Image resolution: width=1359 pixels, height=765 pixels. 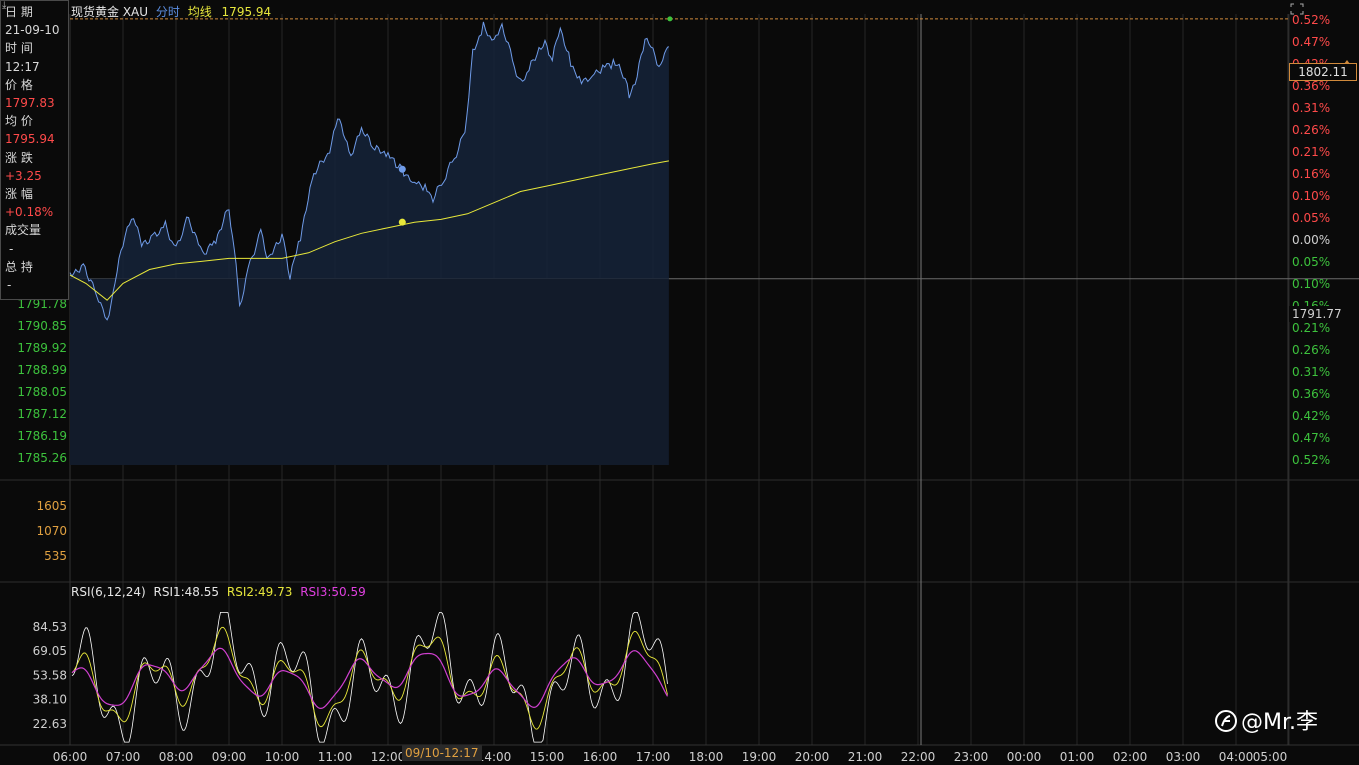 I want to click on rsi-tick-label: 84.53, so click(x=50, y=627).